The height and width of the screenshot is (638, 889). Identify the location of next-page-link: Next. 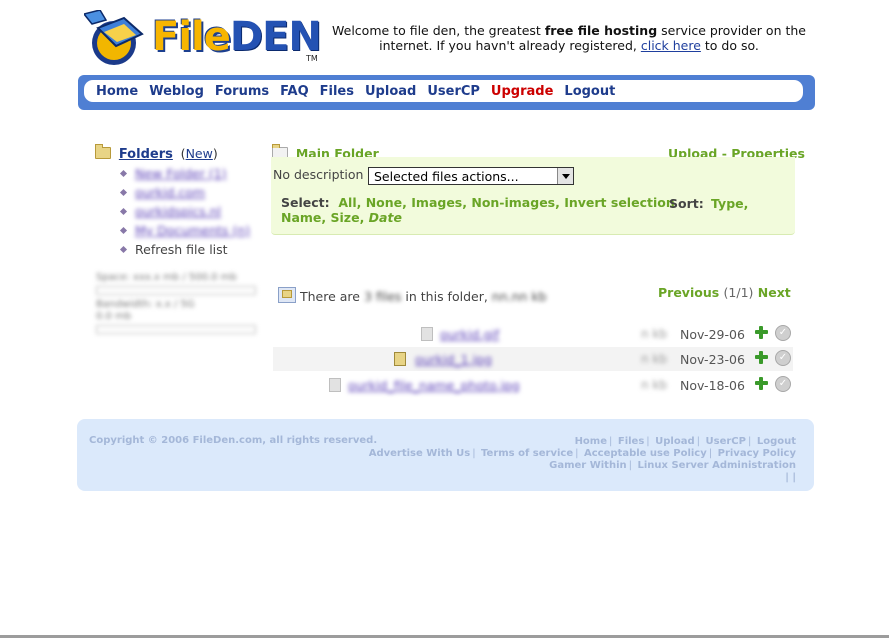
(774, 292).